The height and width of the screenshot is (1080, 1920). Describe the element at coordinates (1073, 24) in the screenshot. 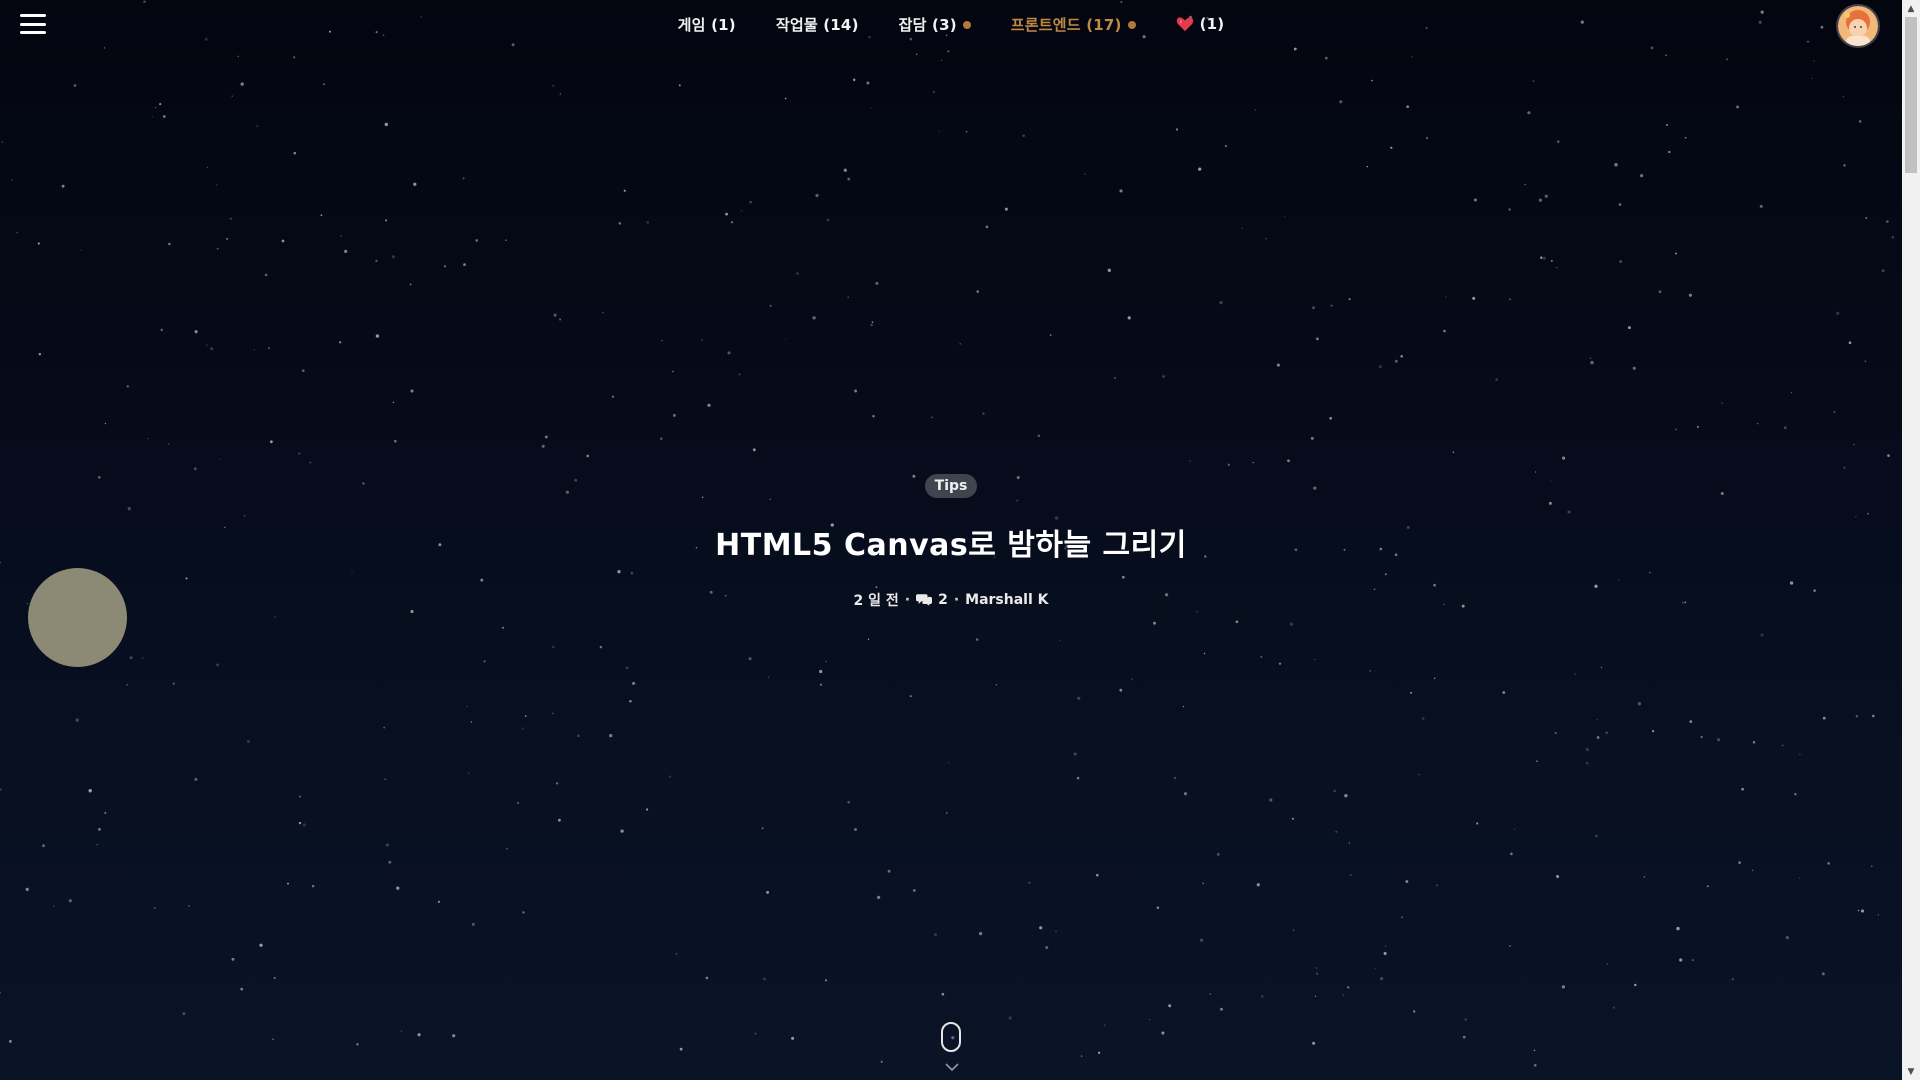

I see `nav-item-frontend: 프론트엔드 (17)` at that location.